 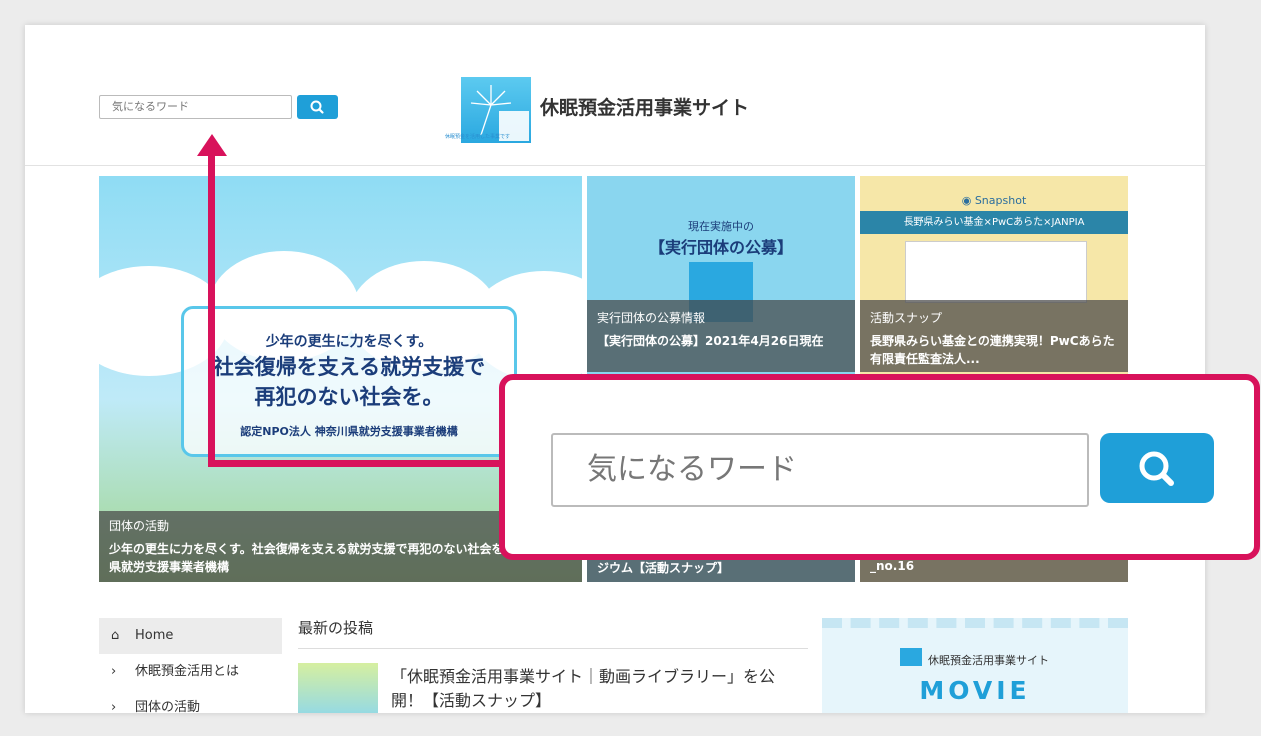 What do you see at coordinates (651, 318) in the screenshot?
I see `tile-category: 実行団体の公募情報` at bounding box center [651, 318].